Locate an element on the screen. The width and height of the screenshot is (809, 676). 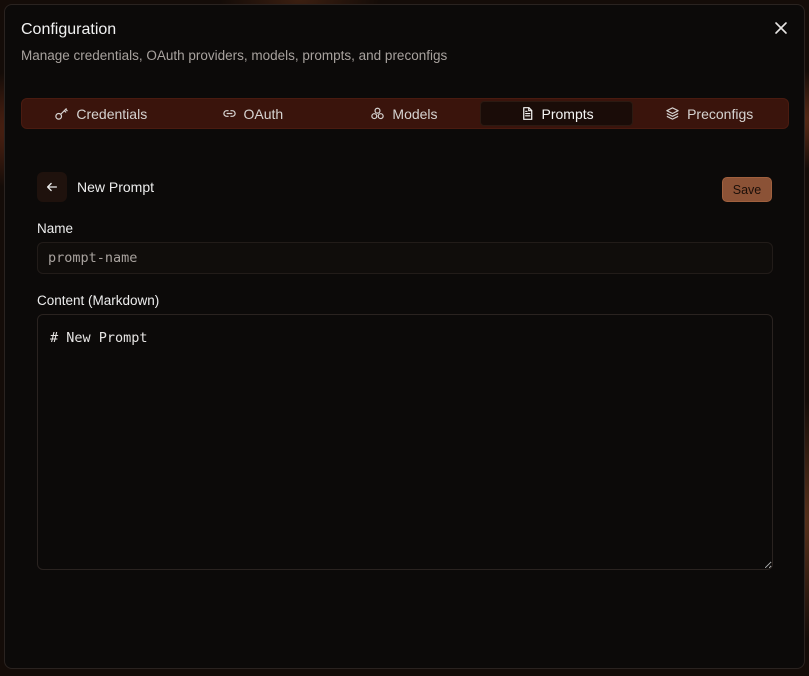
tab-credentials: Credentials is located at coordinates (101, 113).